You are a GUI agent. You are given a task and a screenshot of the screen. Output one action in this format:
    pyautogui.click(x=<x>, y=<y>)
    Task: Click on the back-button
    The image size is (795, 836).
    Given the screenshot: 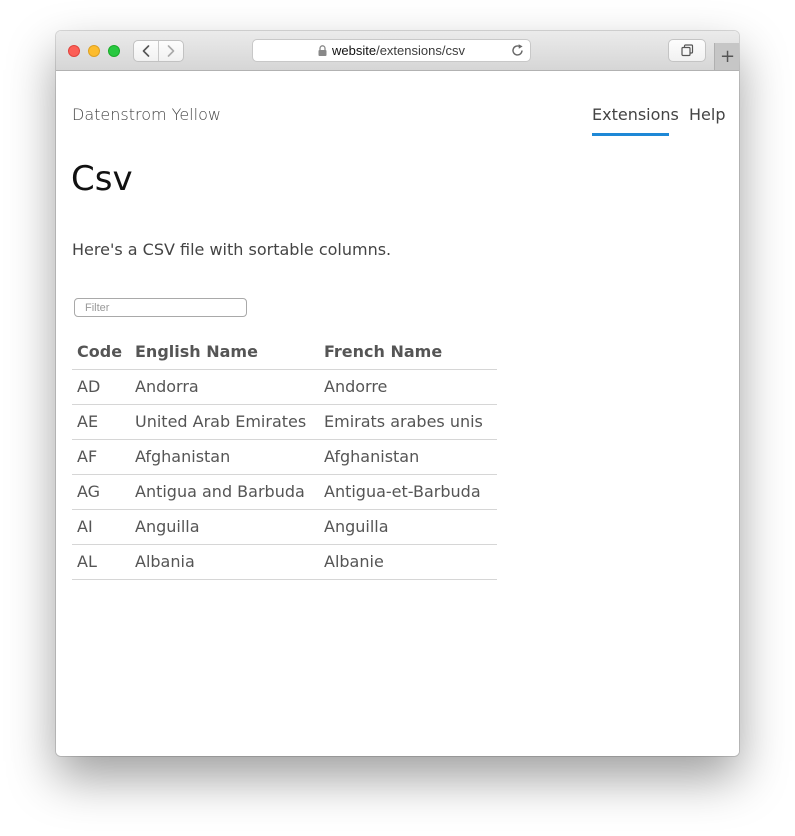 What is the action you would take?
    pyautogui.click(x=146, y=51)
    